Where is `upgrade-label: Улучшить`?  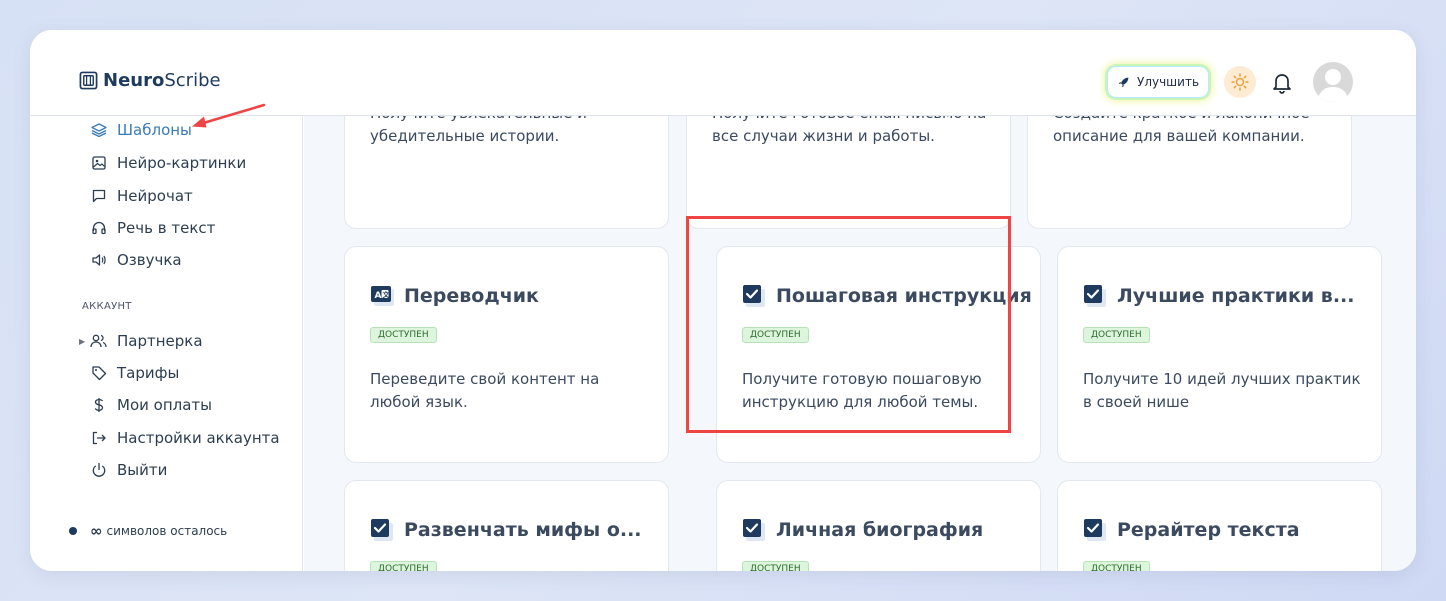 upgrade-label: Улучшить is located at coordinates (1168, 82).